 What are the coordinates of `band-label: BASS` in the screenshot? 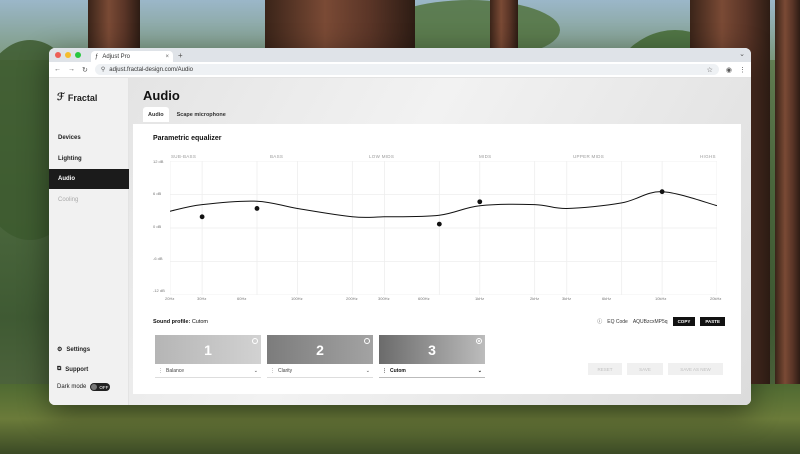 It's located at (277, 156).